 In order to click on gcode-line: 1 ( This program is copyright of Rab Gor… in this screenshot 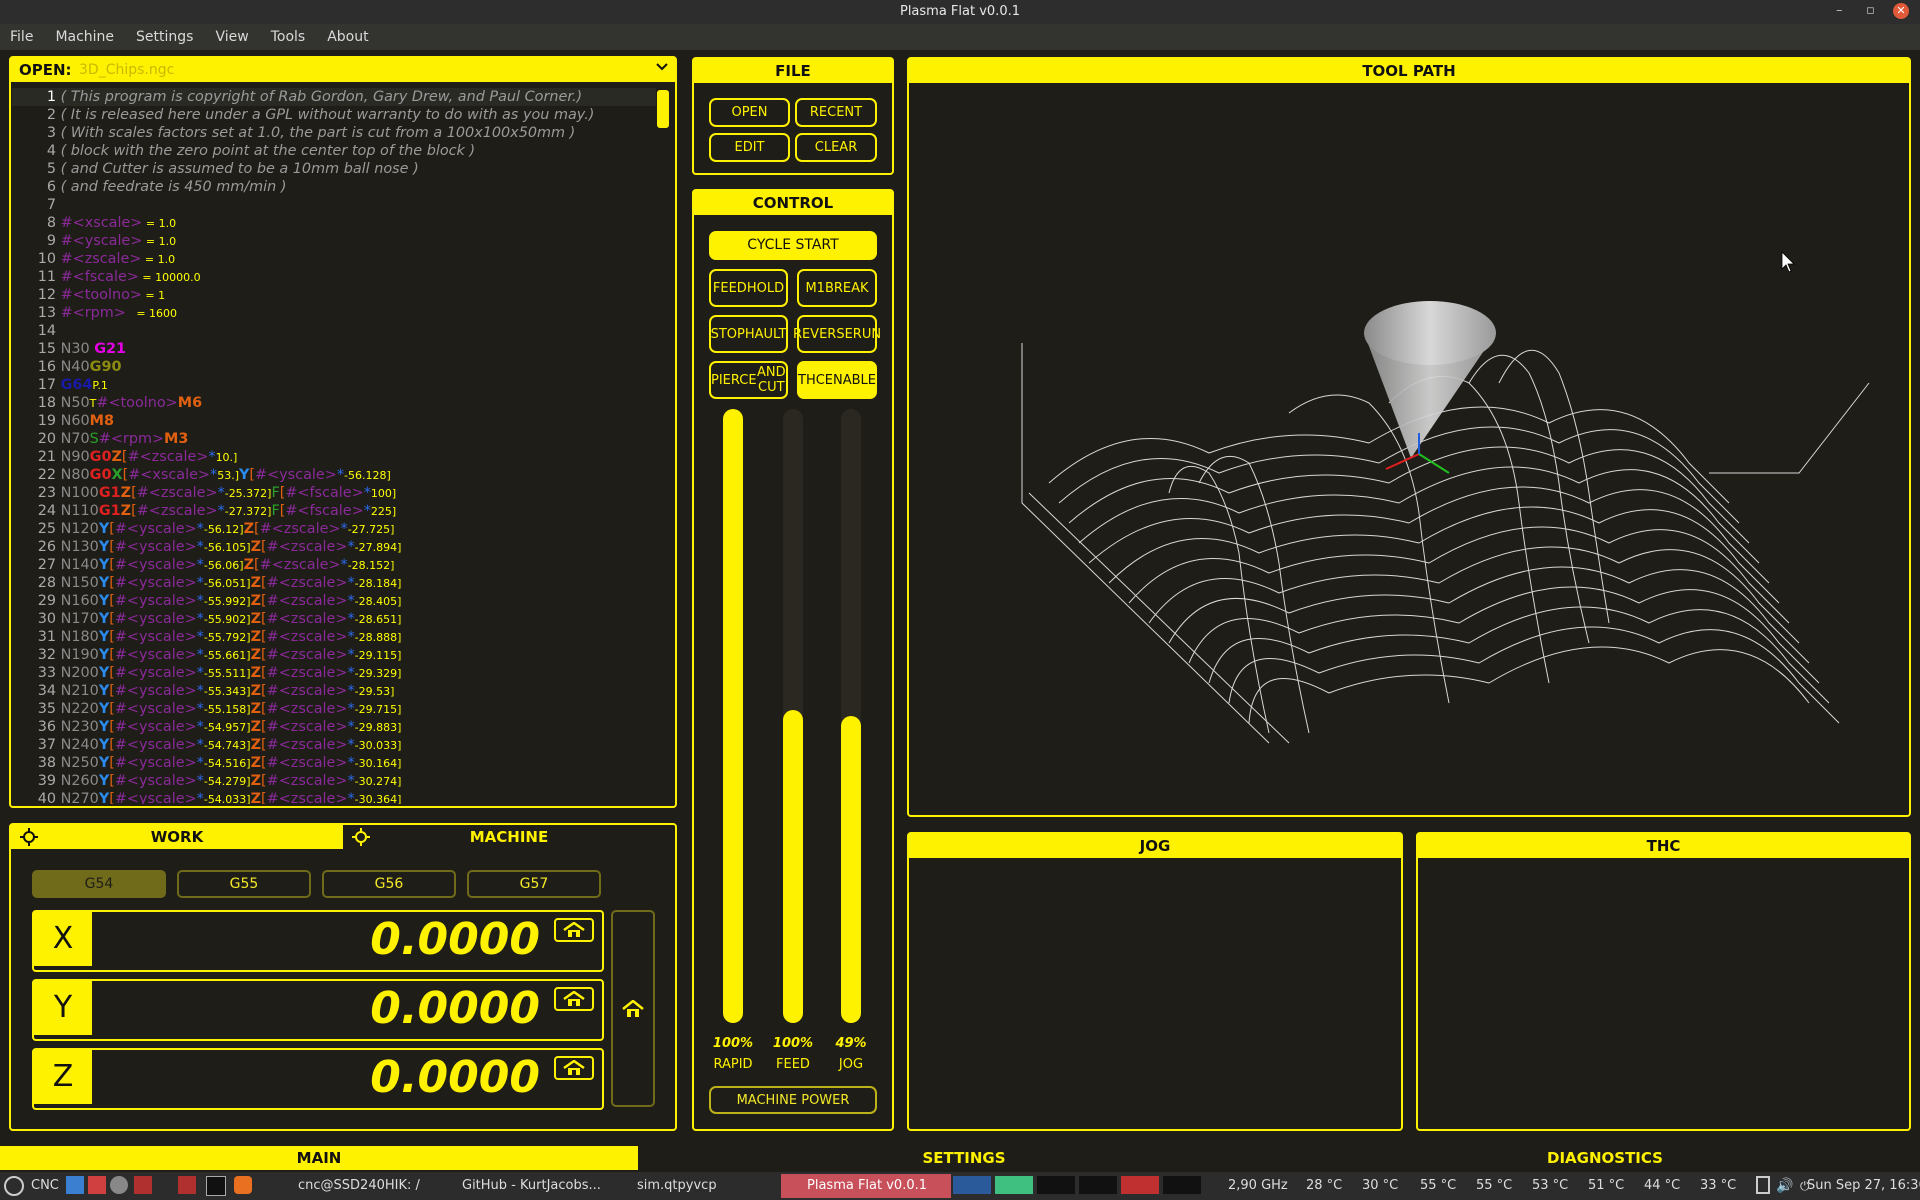, I will do `click(334, 97)`.